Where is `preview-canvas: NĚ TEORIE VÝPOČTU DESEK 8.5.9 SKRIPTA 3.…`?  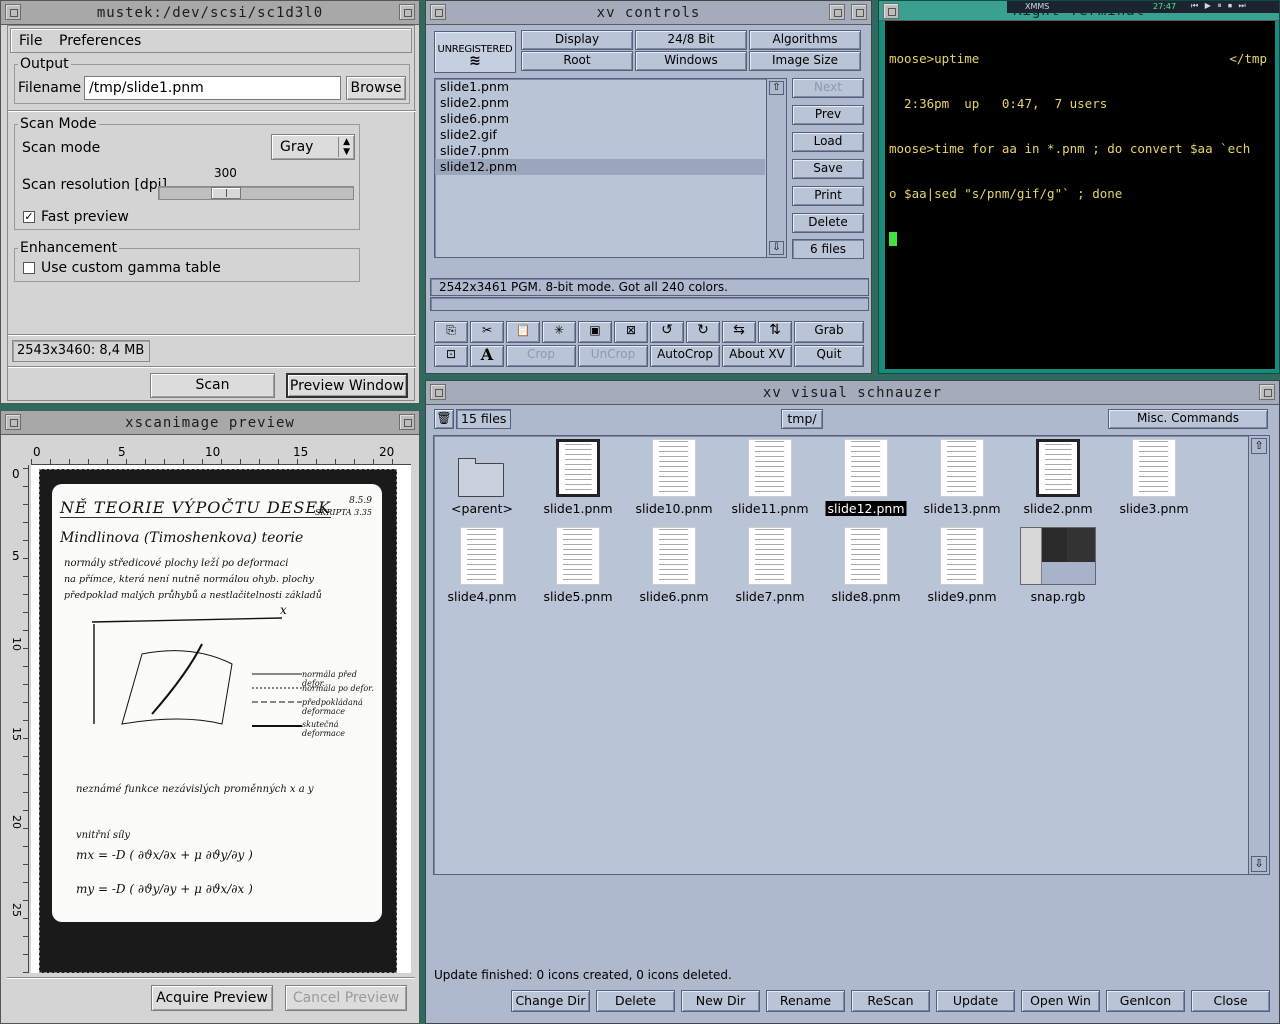
preview-canvas: NĚ TEORIE VÝPOČTU DESEK 8.5.9 SKRIPTA 3.… is located at coordinates (221, 719).